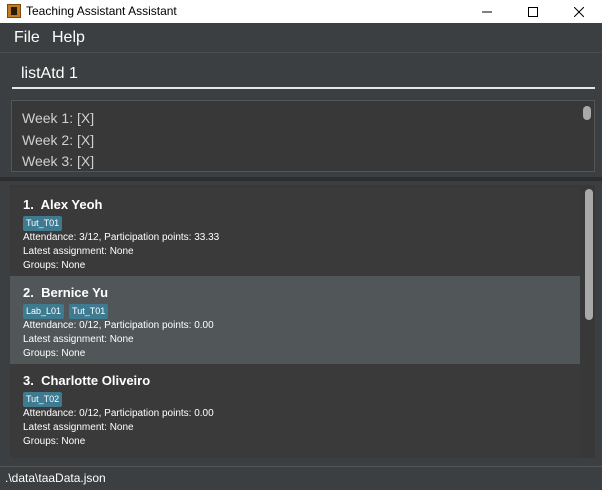 This screenshot has height=490, width=602. Describe the element at coordinates (28, 204) in the screenshot. I see `student-index: 1.` at that location.